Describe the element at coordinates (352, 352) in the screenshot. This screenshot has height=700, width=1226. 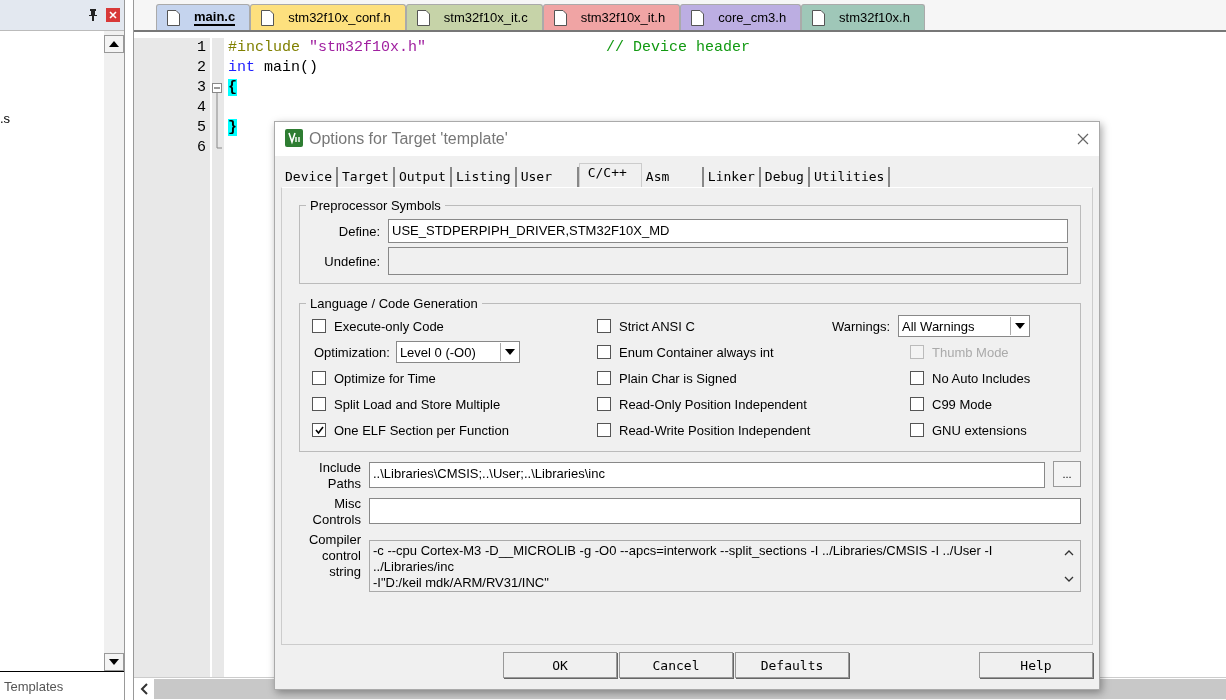
I see `select-label: Optimization:` at that location.